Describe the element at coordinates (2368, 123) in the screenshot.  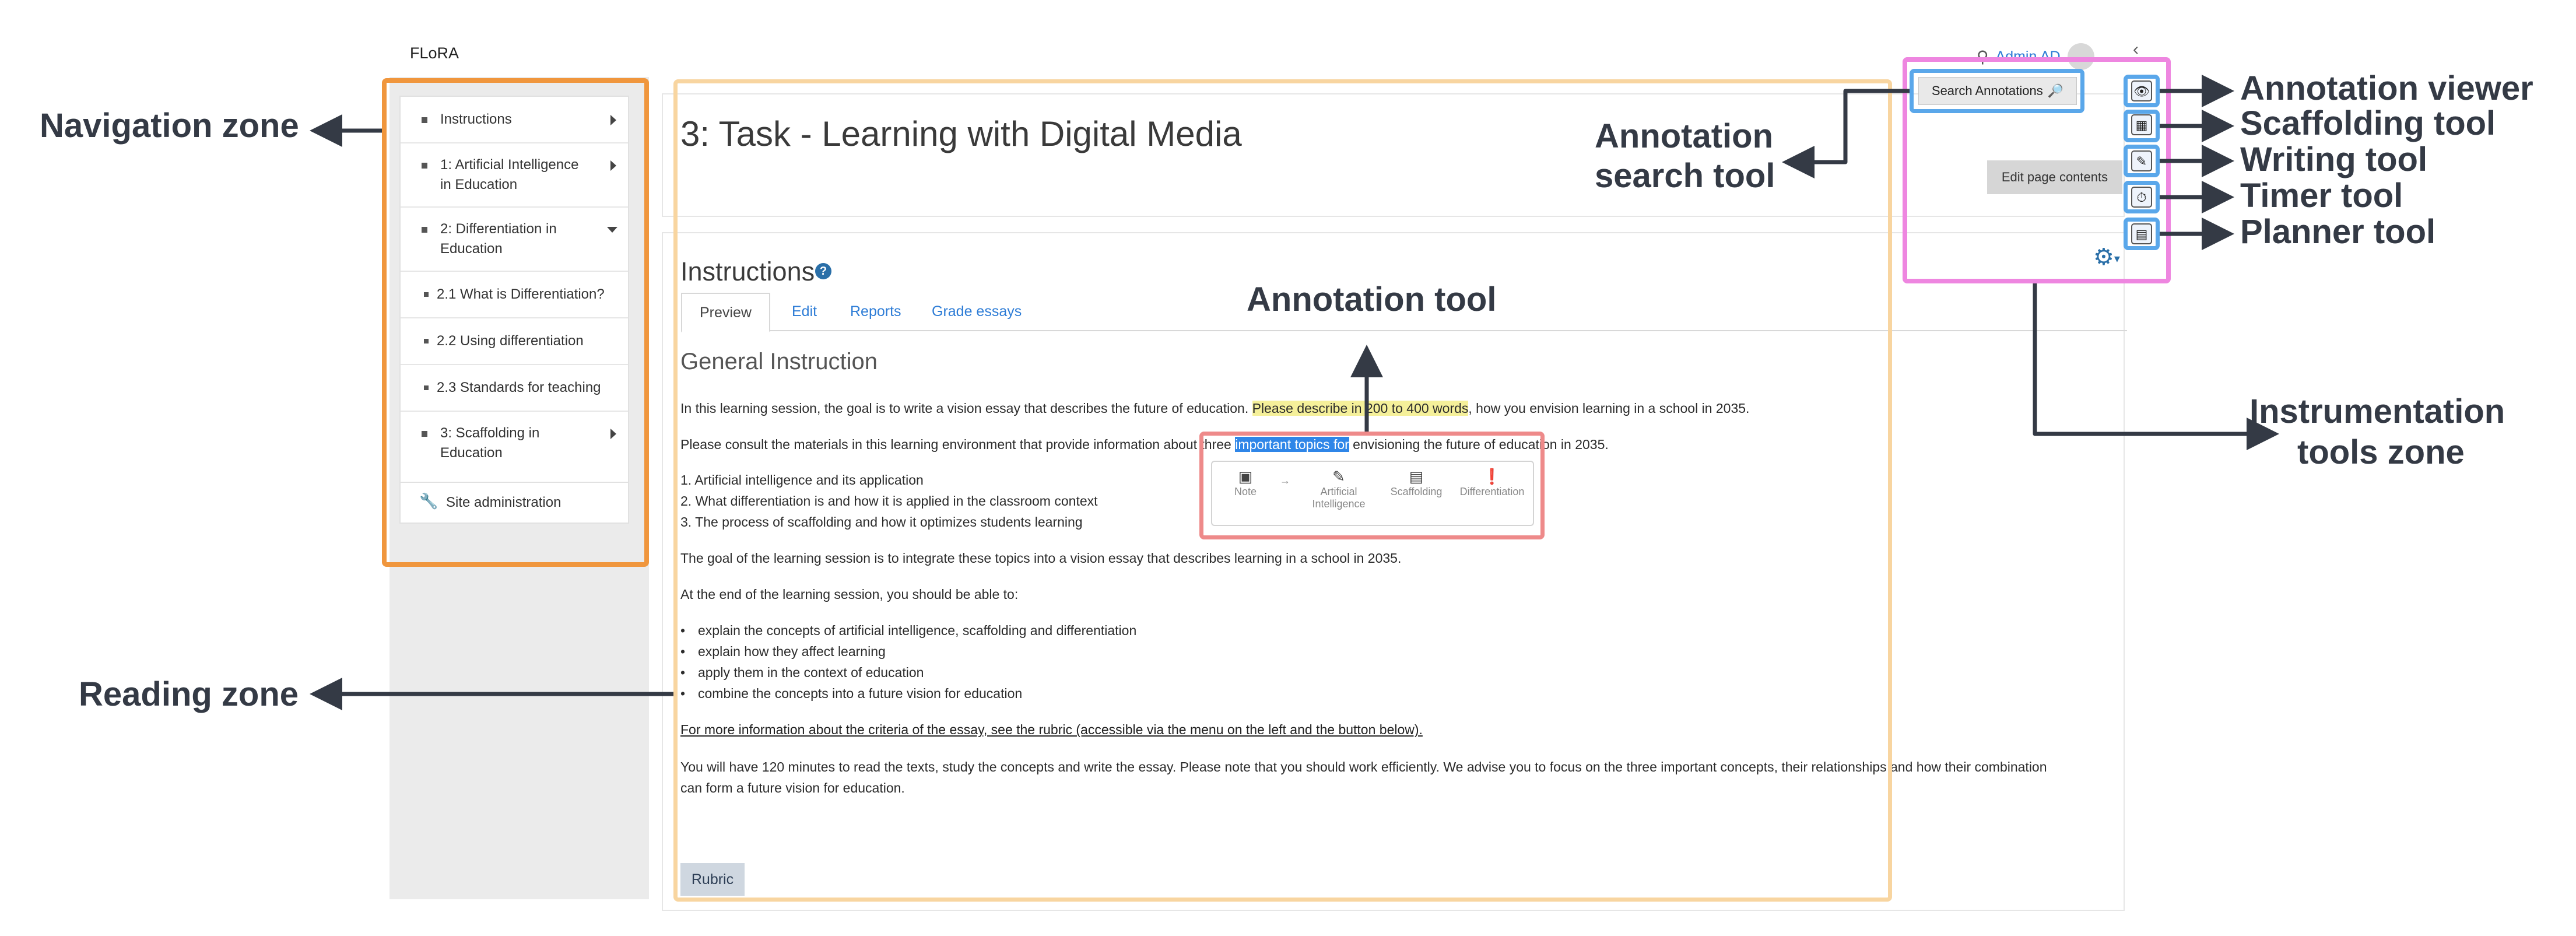
I see `callout-scaffolding-tool: Scaffolding tool` at that location.